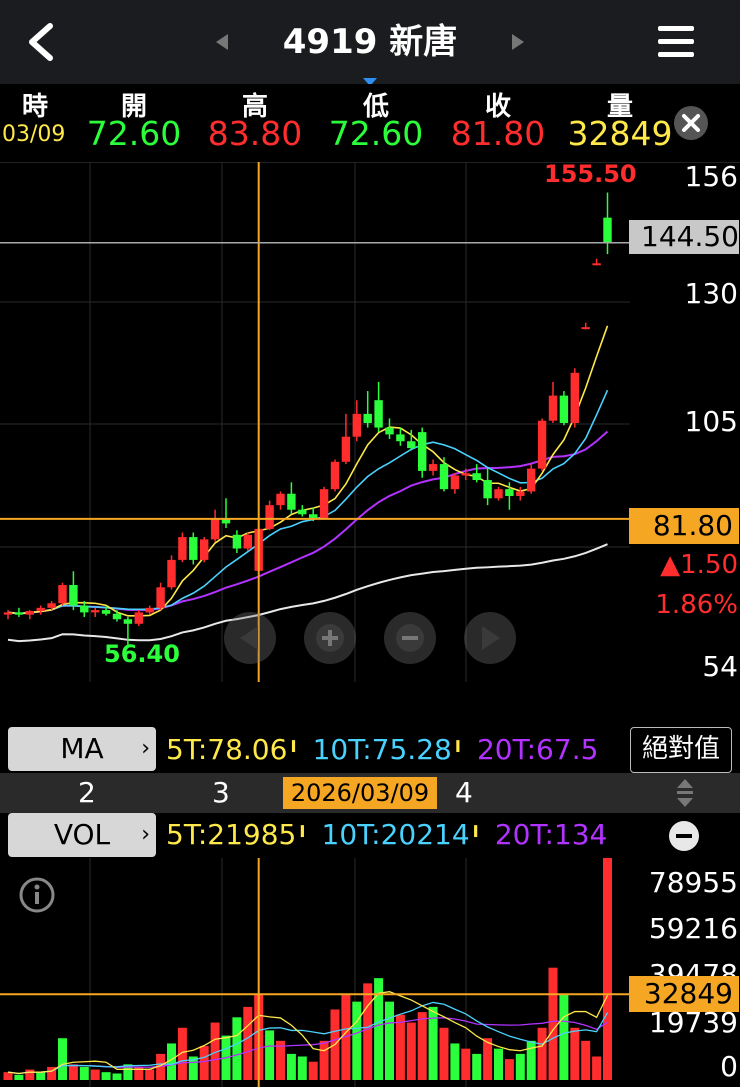  Describe the element at coordinates (711, 421) in the screenshot. I see `price-axis-label: 105` at that location.